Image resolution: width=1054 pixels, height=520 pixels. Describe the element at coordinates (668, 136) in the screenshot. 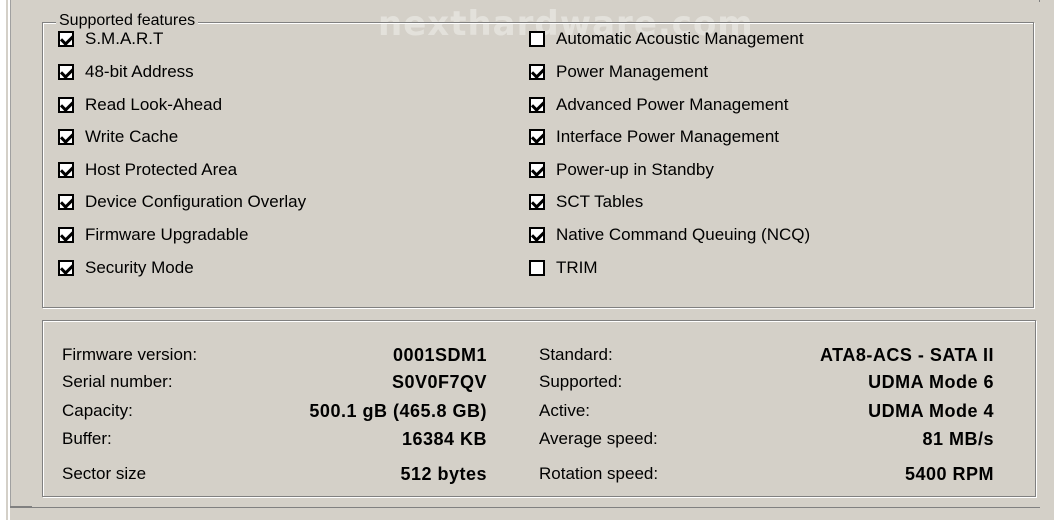

I see `feature-label: Interface Power Management` at that location.